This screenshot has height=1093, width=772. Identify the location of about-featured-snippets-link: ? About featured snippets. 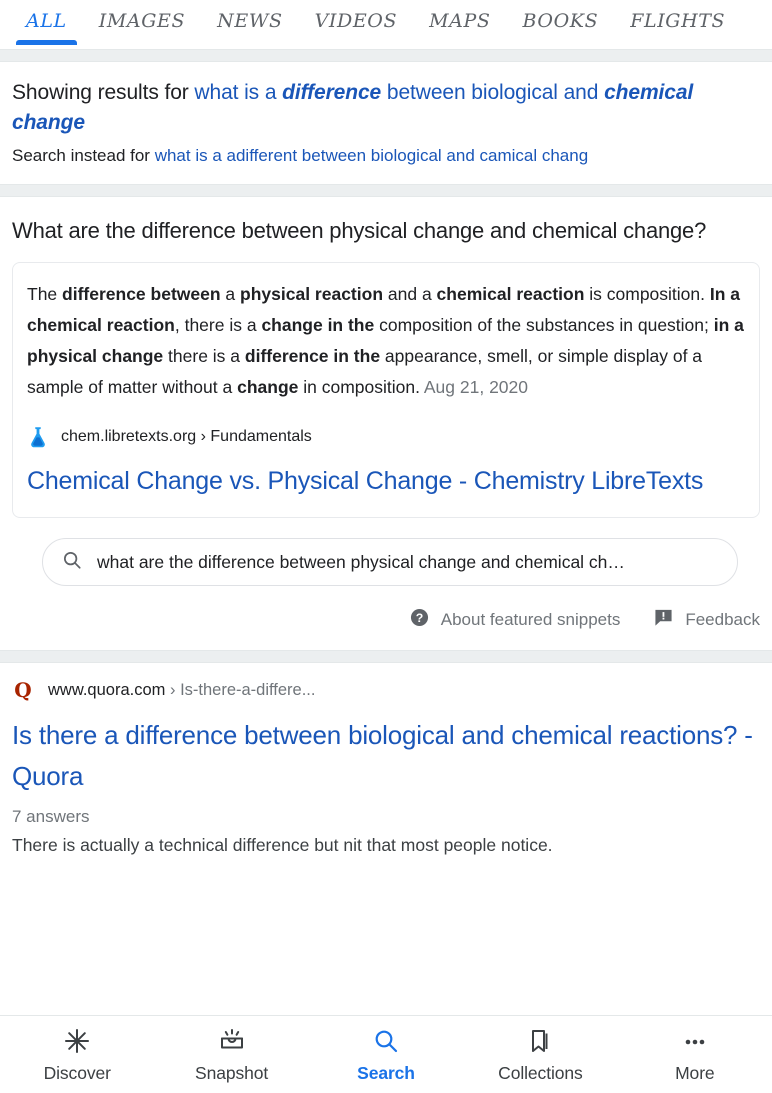
(515, 620).